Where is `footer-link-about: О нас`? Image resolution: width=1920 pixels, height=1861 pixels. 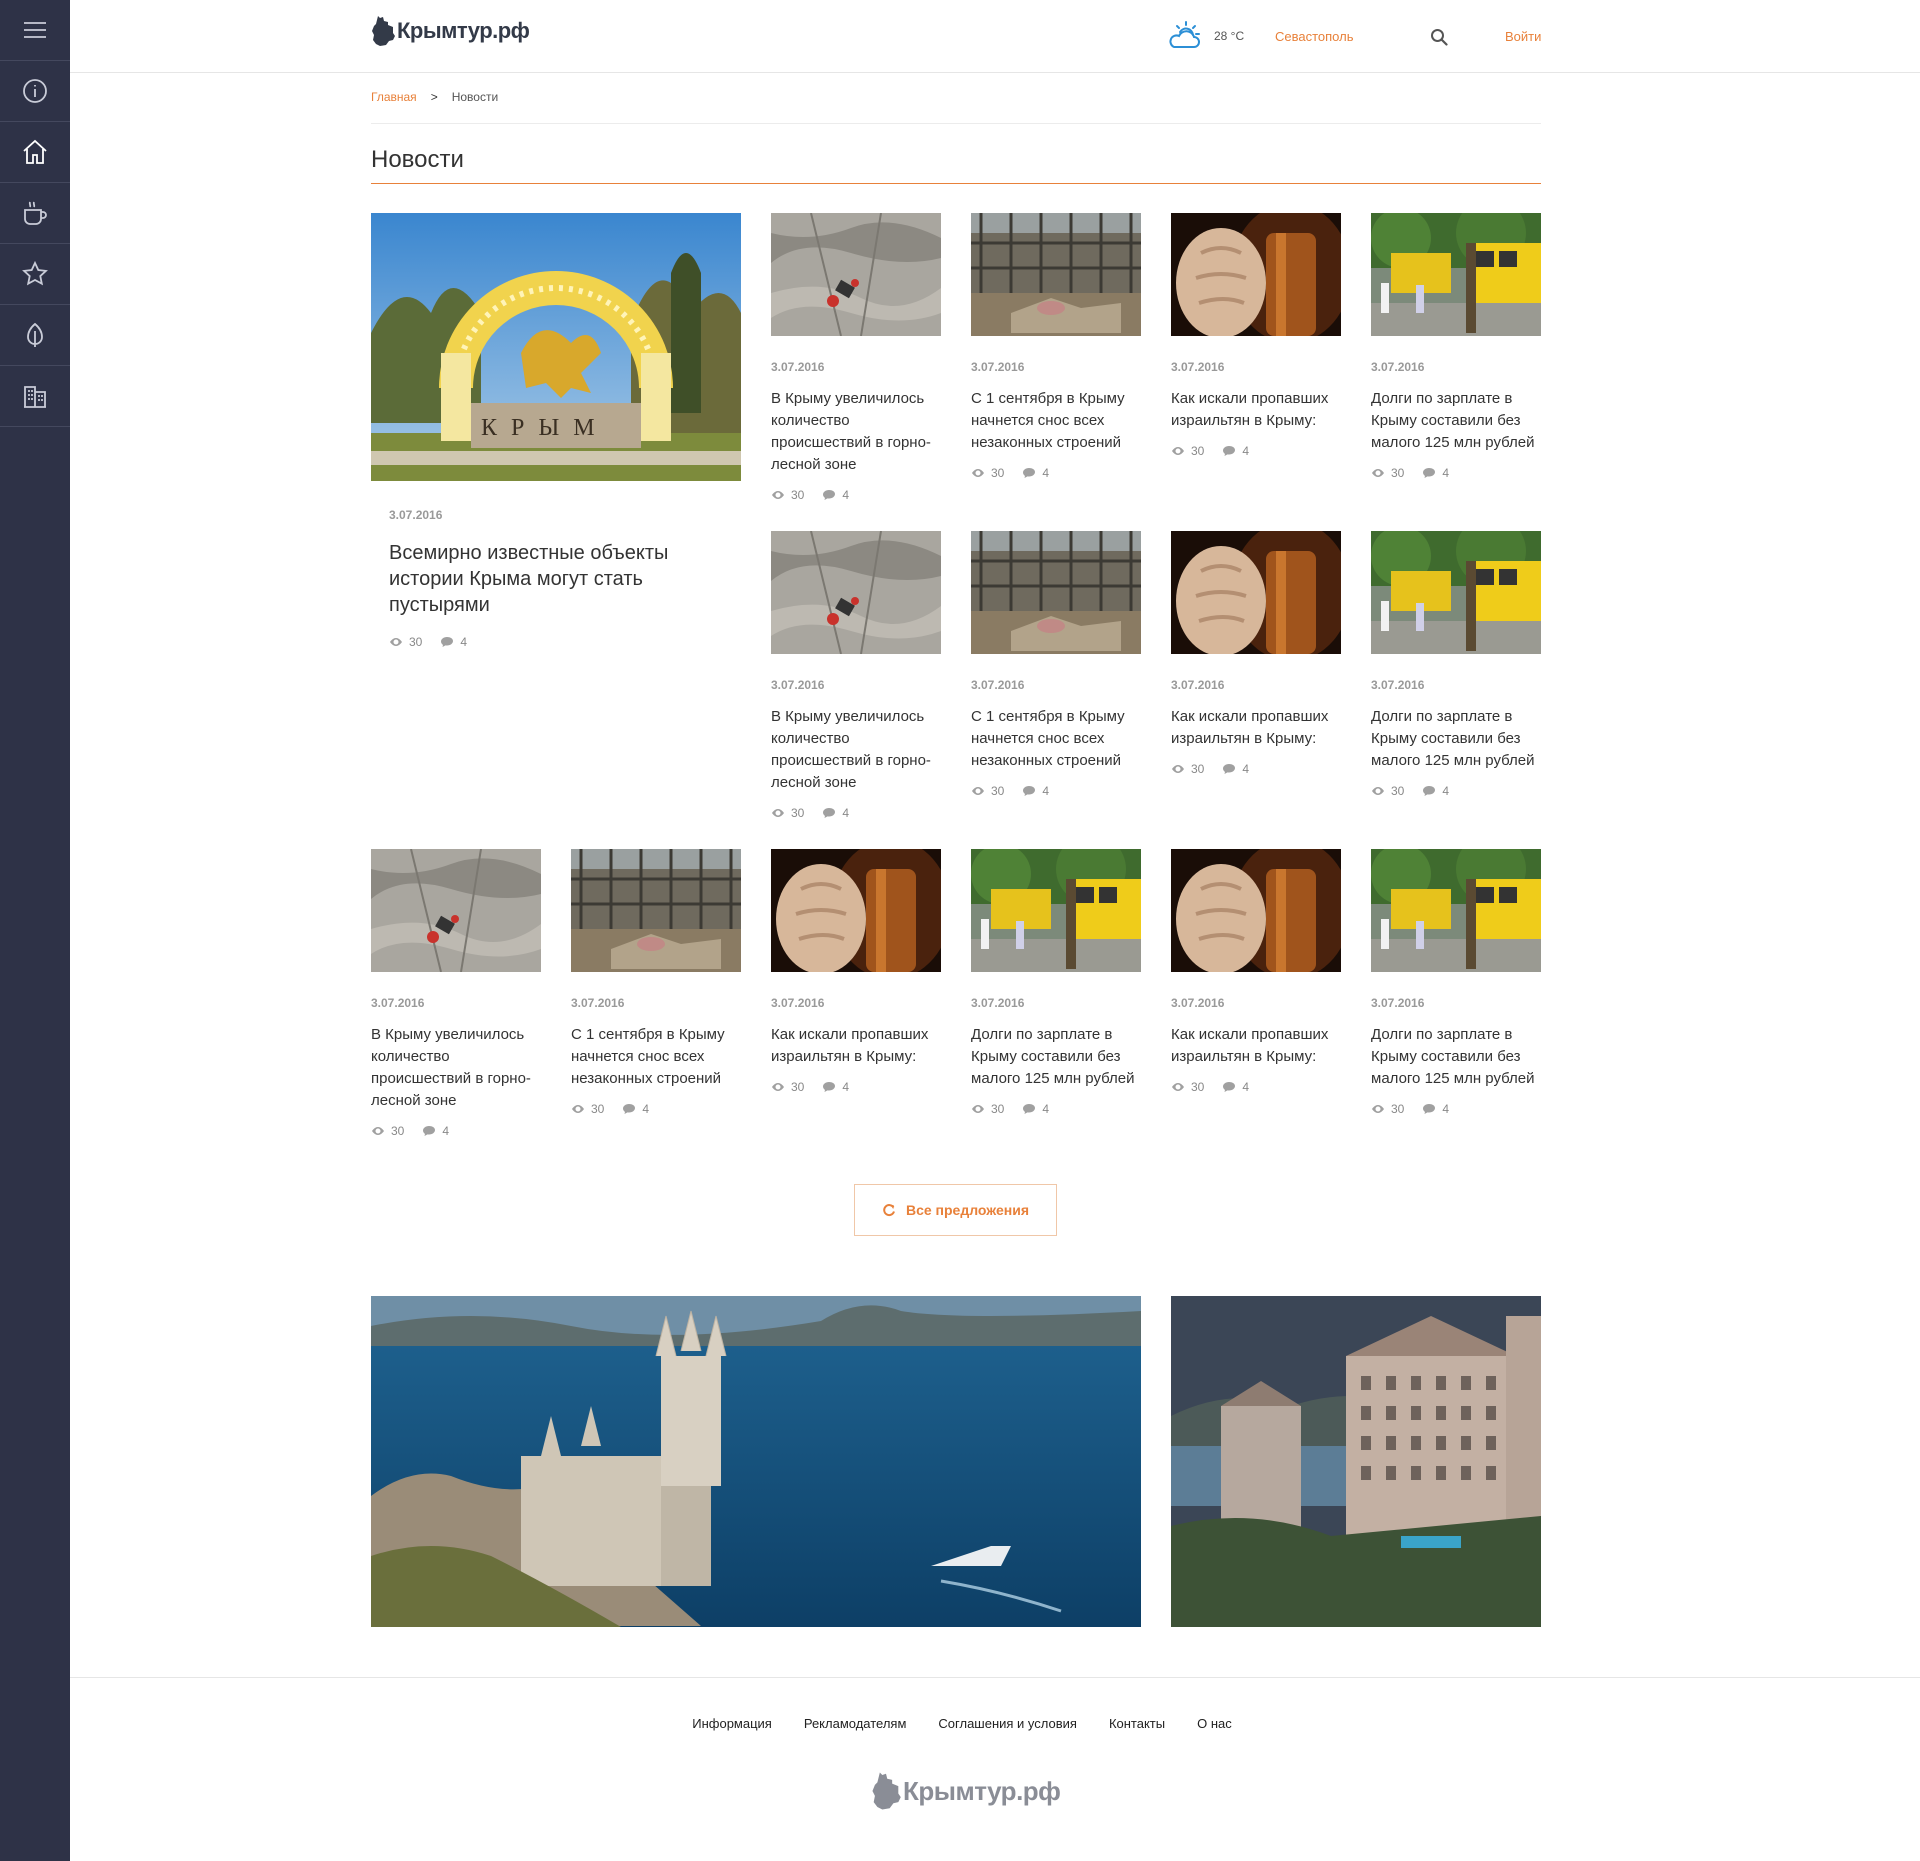
footer-link-about: О нас is located at coordinates (1214, 1723).